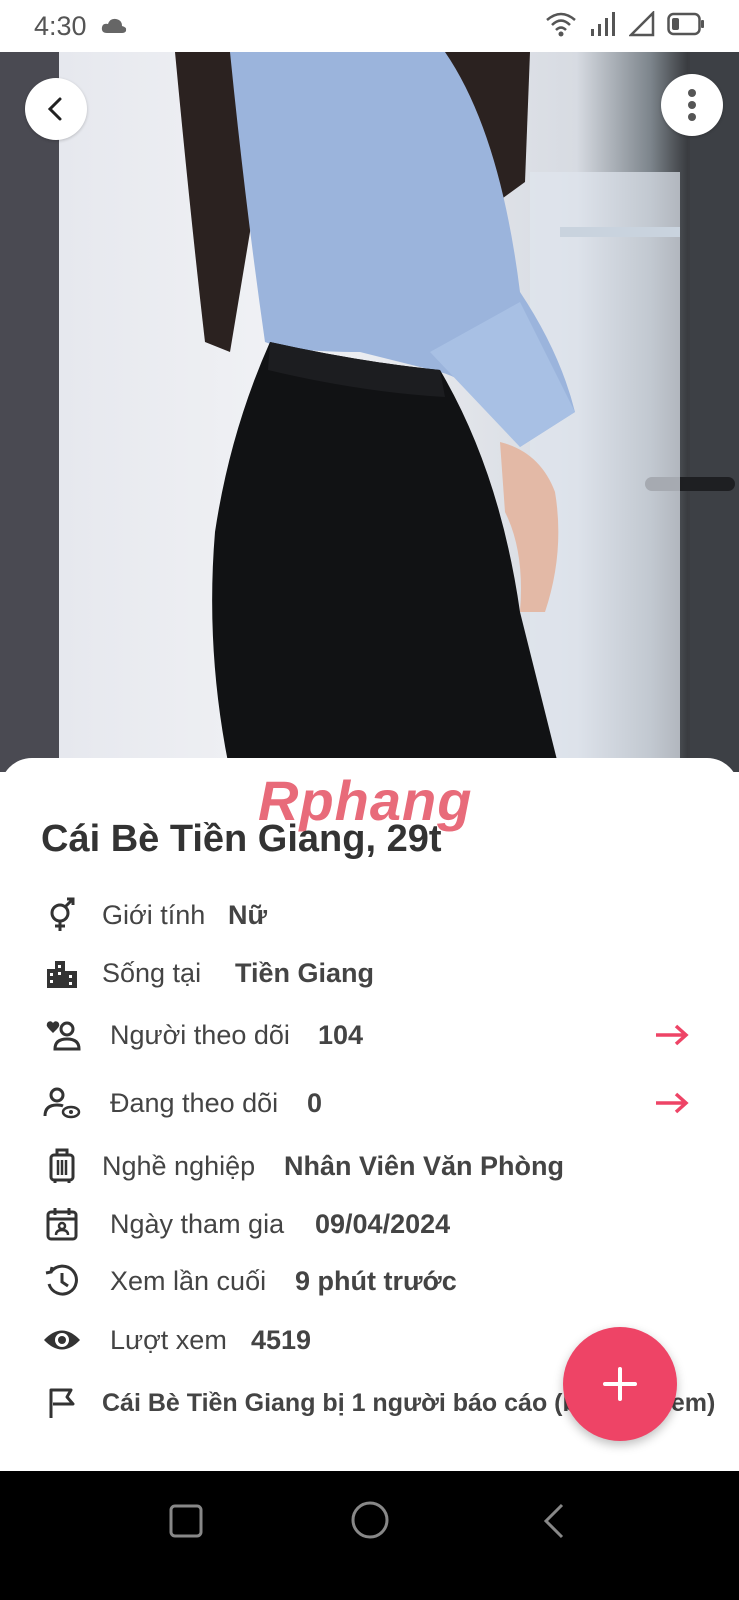 The height and width of the screenshot is (1600, 739). What do you see at coordinates (641, 25) in the screenshot?
I see `no-signal-icon` at bounding box center [641, 25].